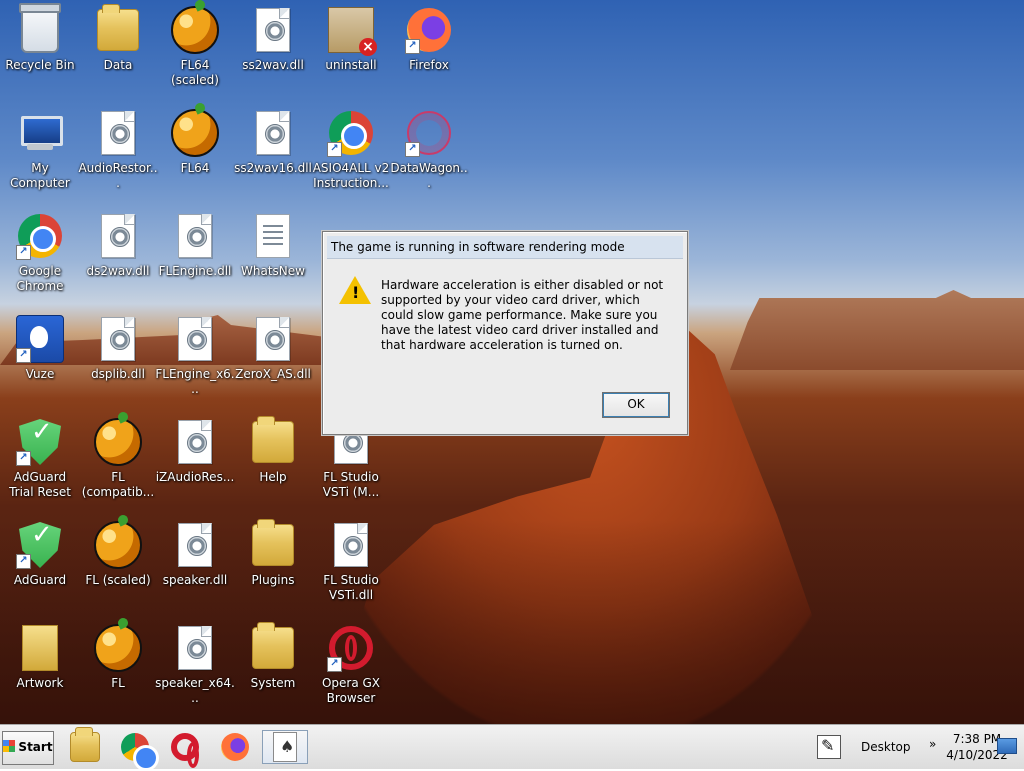 The height and width of the screenshot is (771, 1024). What do you see at coordinates (40, 278) in the screenshot?
I see `desktop-icon-label: Google Chrome` at bounding box center [40, 278].